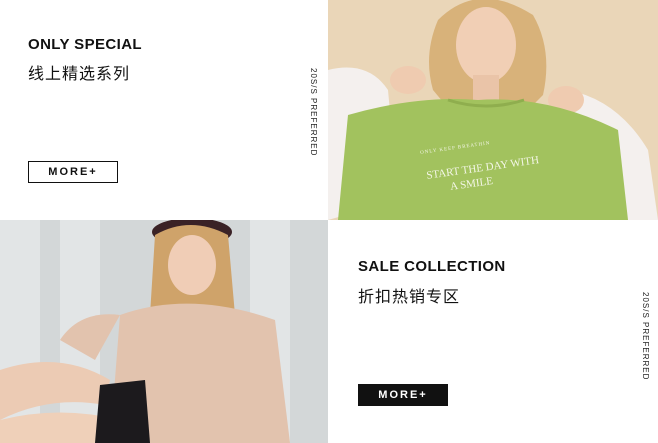 This screenshot has width=658, height=443. What do you see at coordinates (432, 266) in the screenshot?
I see `promo-title-en-sale: SALE COLLECTION` at bounding box center [432, 266].